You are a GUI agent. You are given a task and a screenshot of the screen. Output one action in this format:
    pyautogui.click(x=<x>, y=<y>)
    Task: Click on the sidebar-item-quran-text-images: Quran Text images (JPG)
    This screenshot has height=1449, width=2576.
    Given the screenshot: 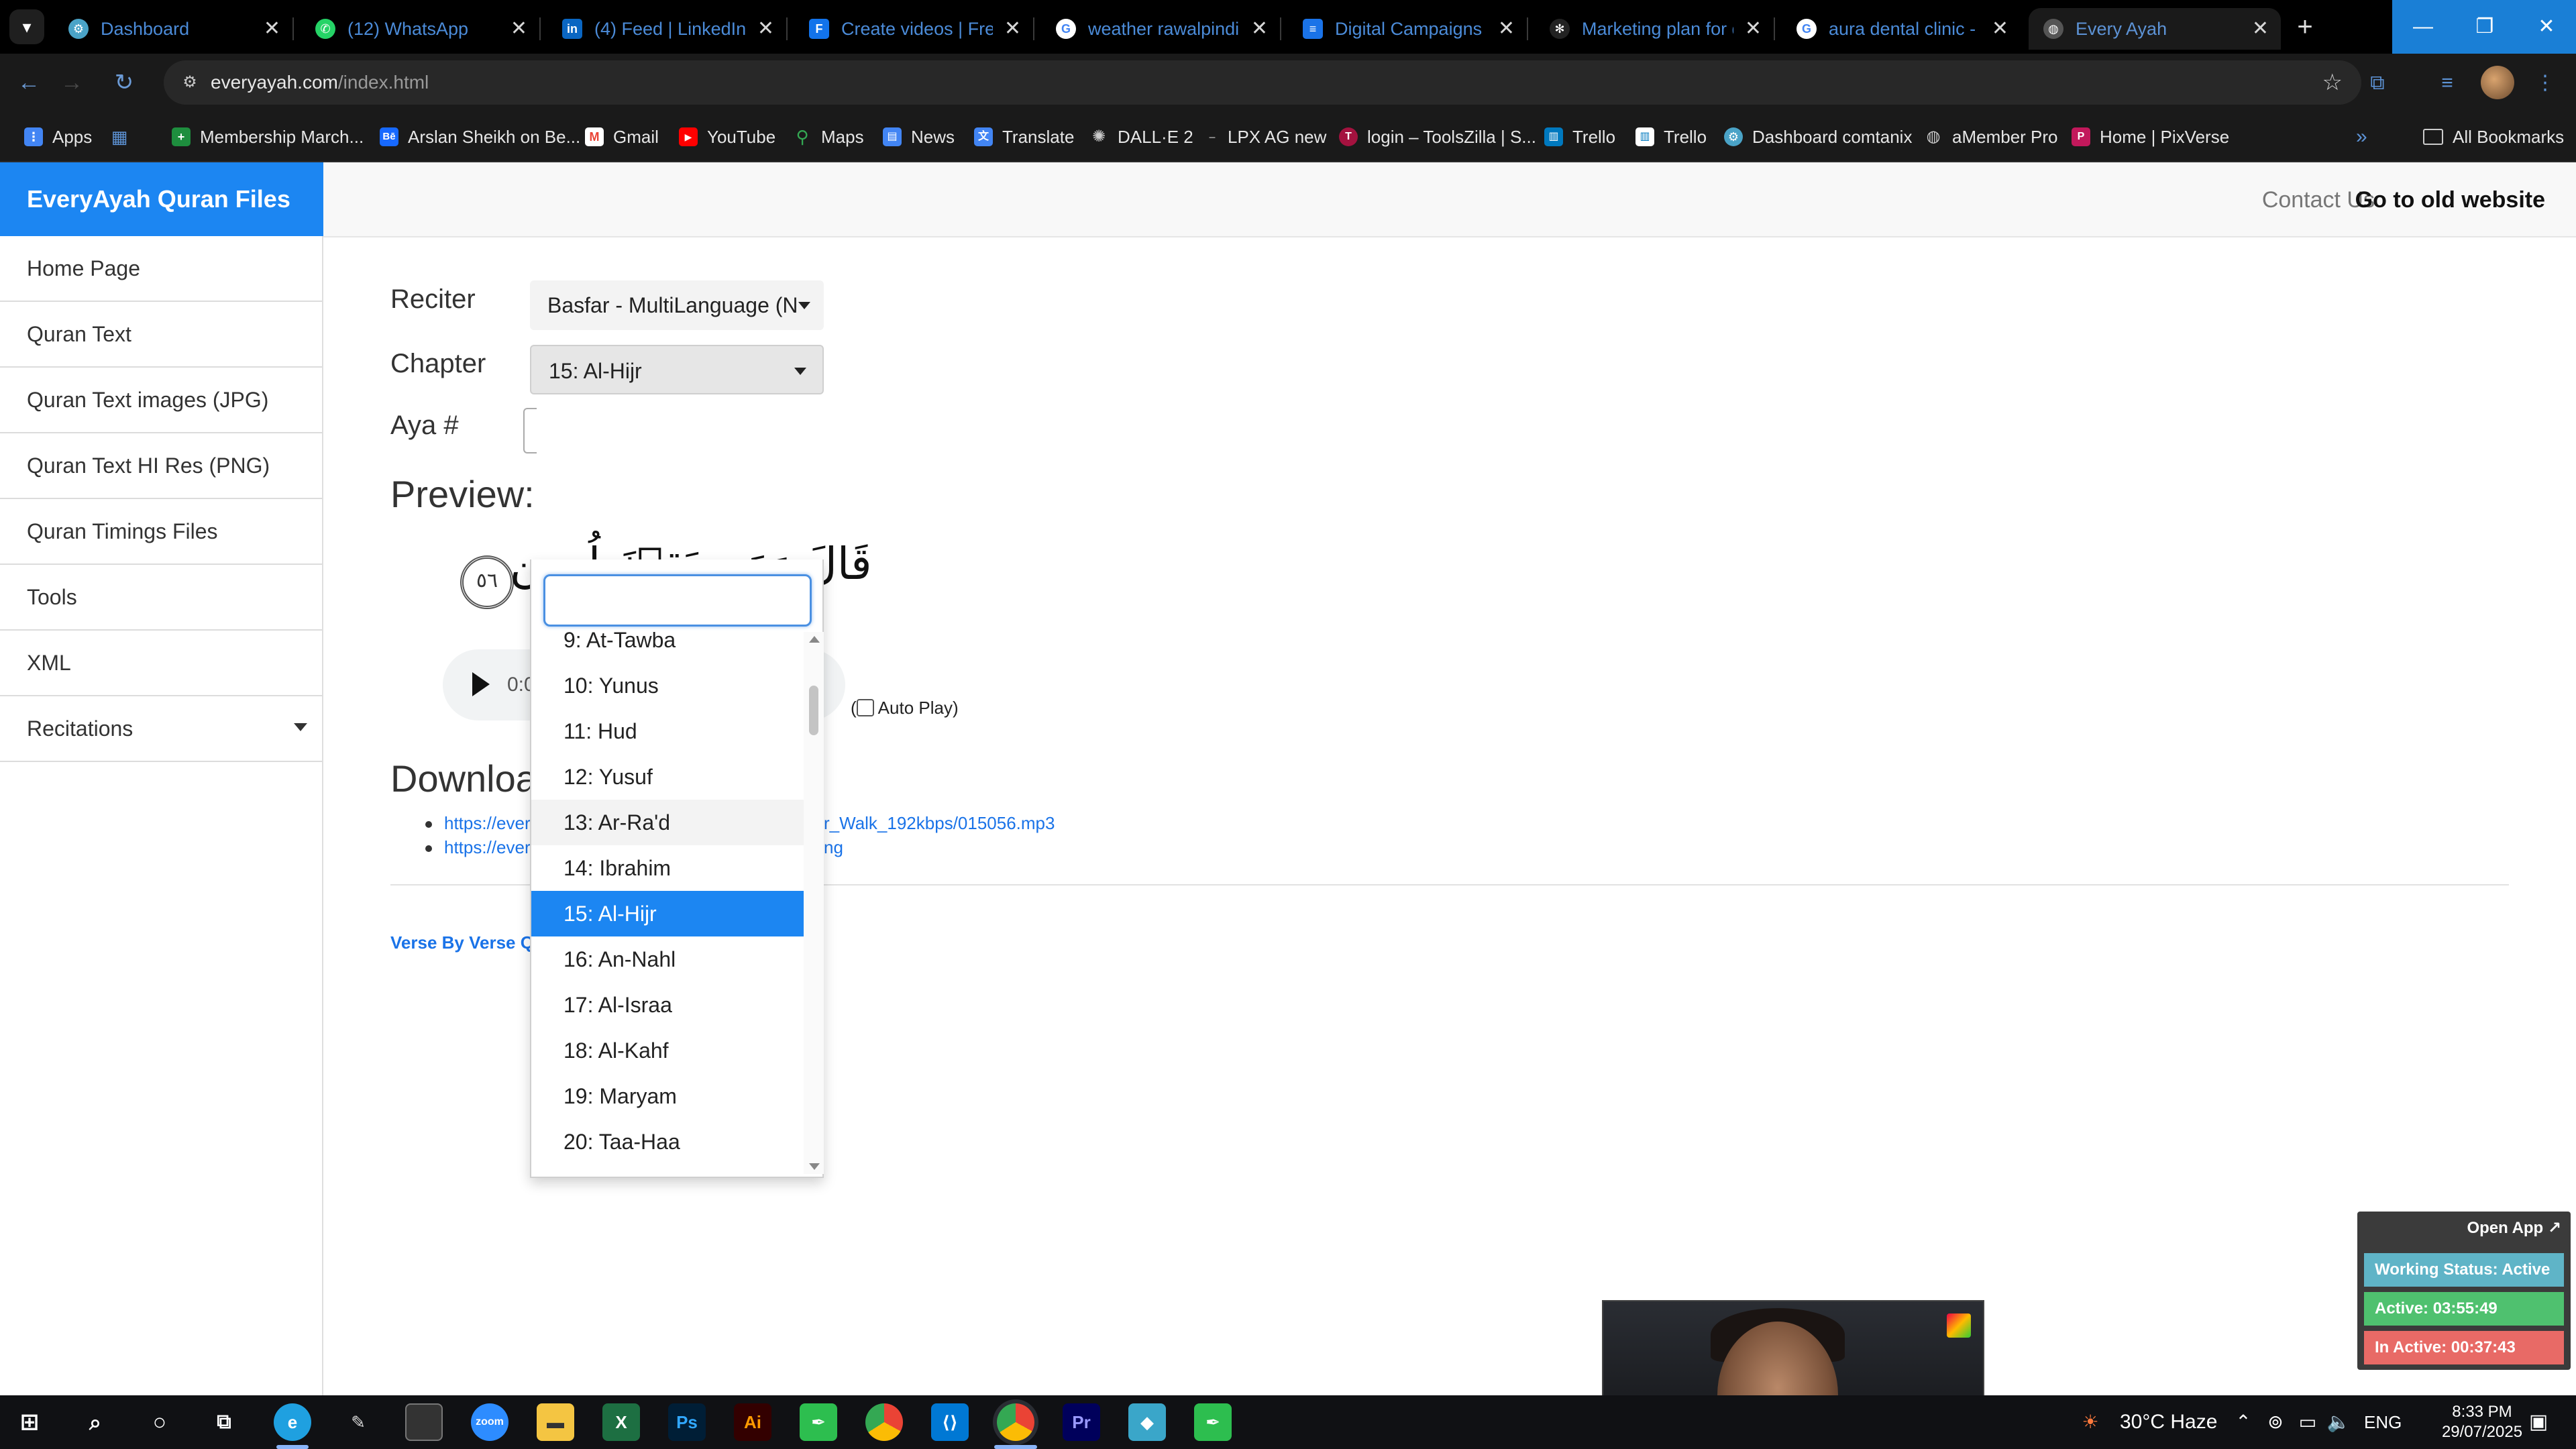 What is the action you would take?
    pyautogui.click(x=161, y=400)
    